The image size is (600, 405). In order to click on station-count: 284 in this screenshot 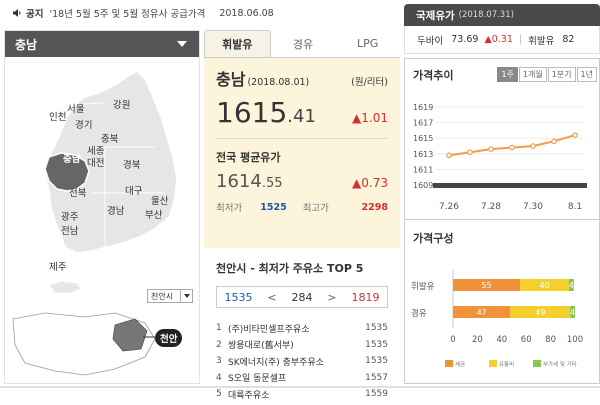, I will do `click(302, 297)`.